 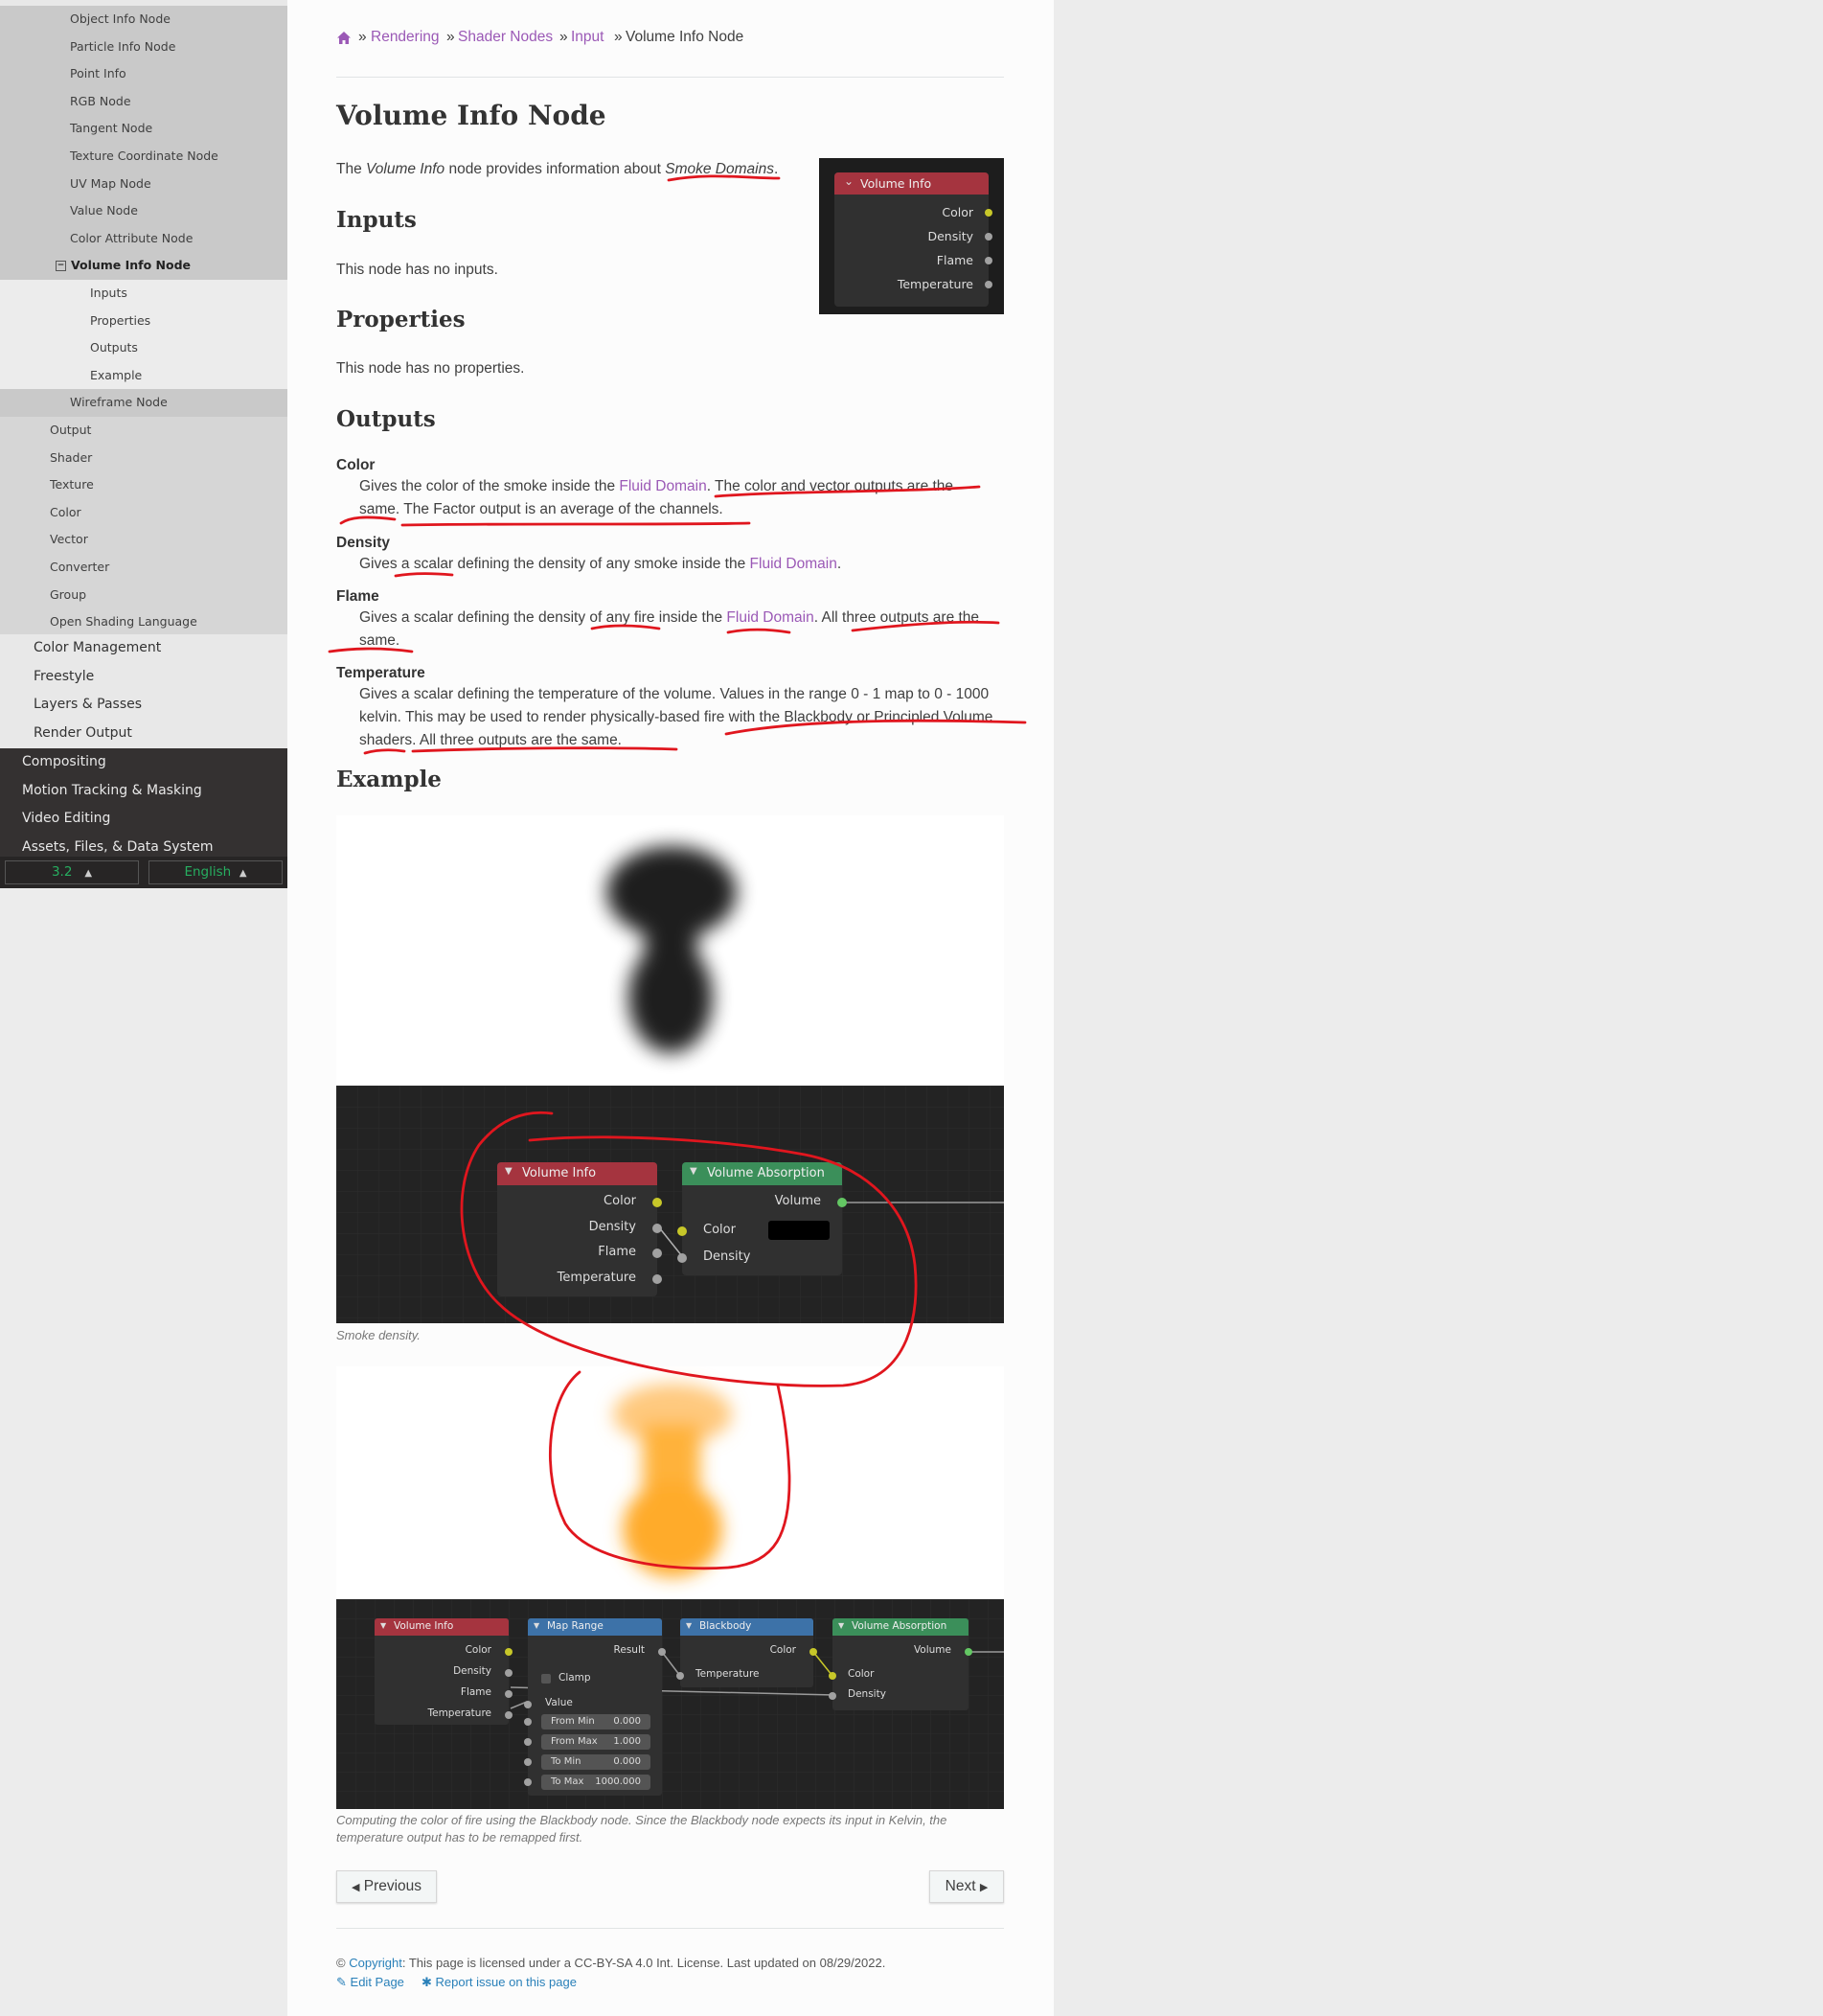 What do you see at coordinates (406, 37) in the screenshot?
I see `breadcrumb-rendering: Rendering` at bounding box center [406, 37].